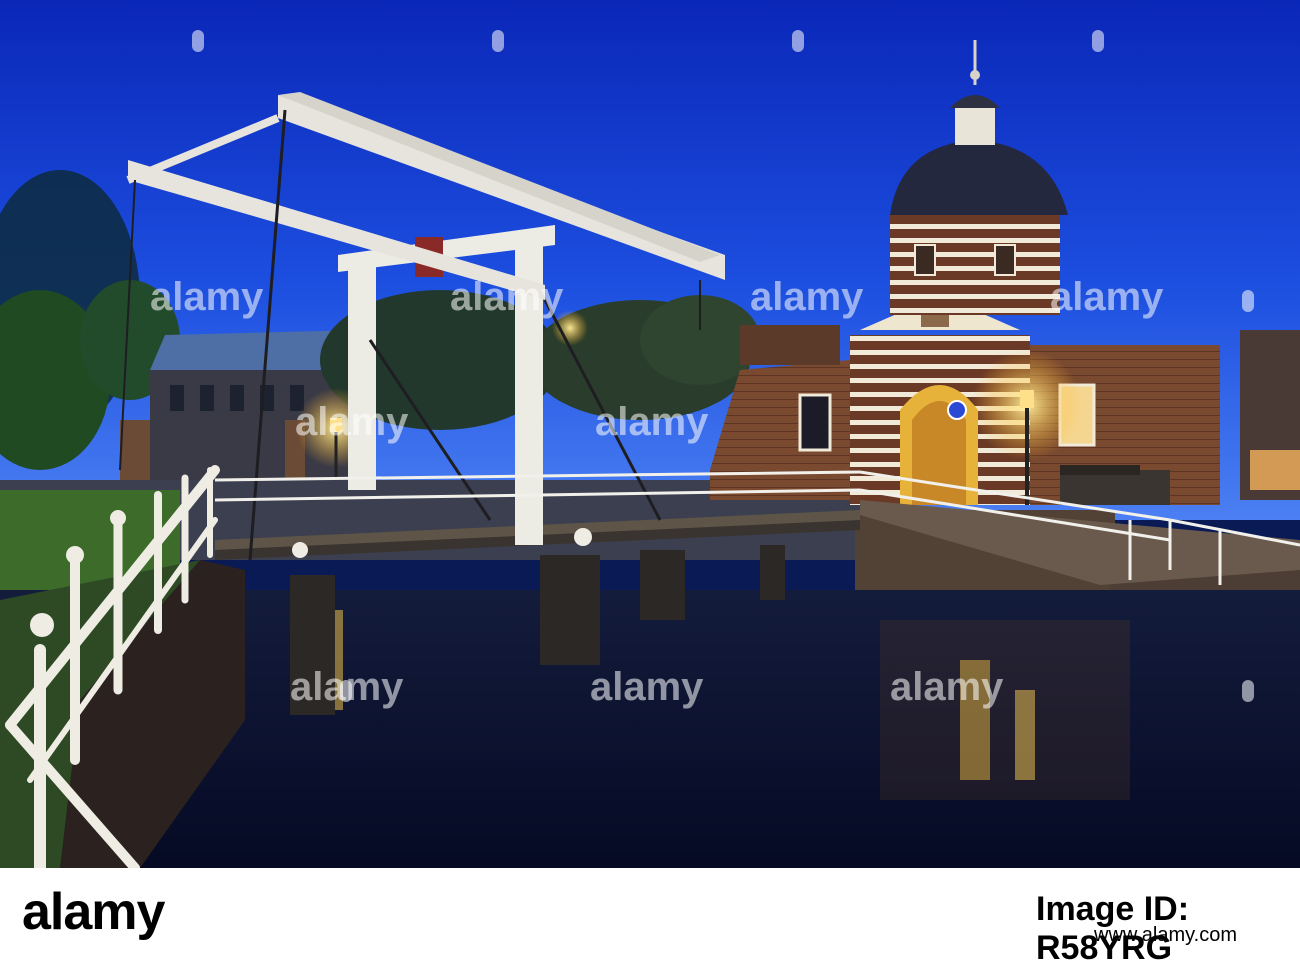 The width and height of the screenshot is (1300, 968). What do you see at coordinates (1165, 935) in the screenshot?
I see `site-url: www.alamy.com` at bounding box center [1165, 935].